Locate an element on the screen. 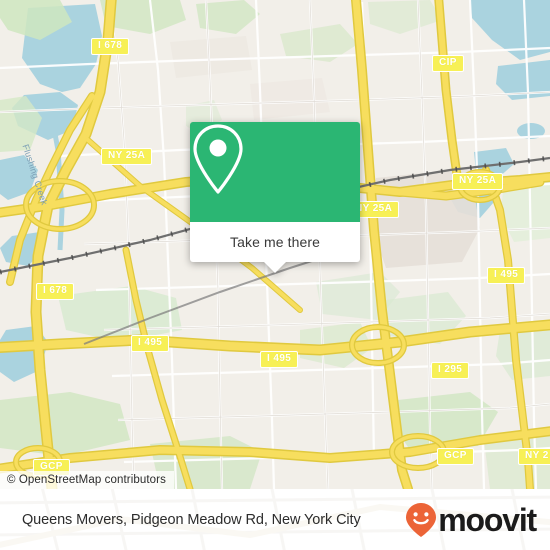 Image resolution: width=550 pixels, height=550 pixels. moovit-brand: moovit is located at coordinates (470, 519).